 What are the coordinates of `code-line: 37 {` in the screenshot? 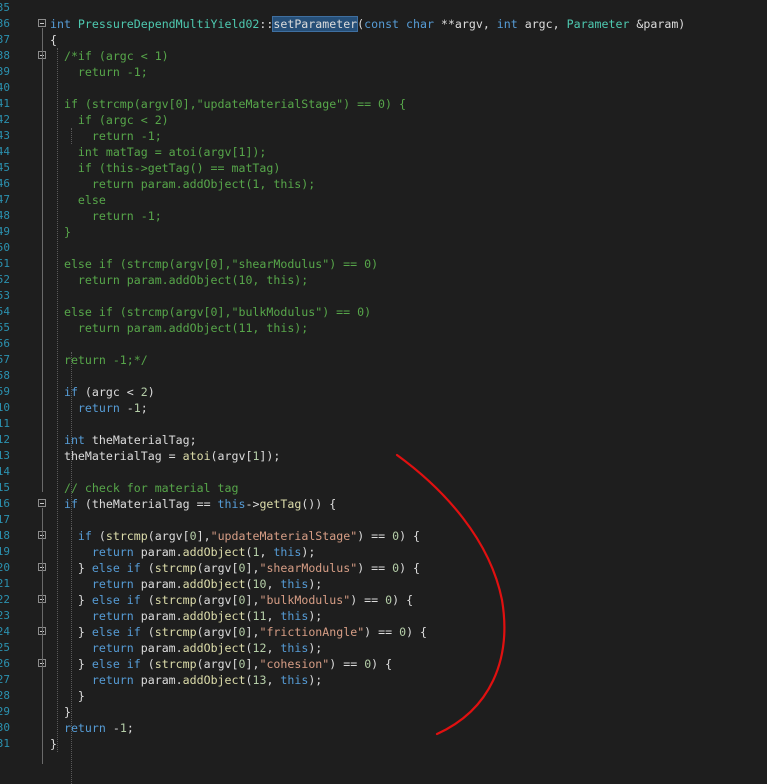 It's located at (383, 40).